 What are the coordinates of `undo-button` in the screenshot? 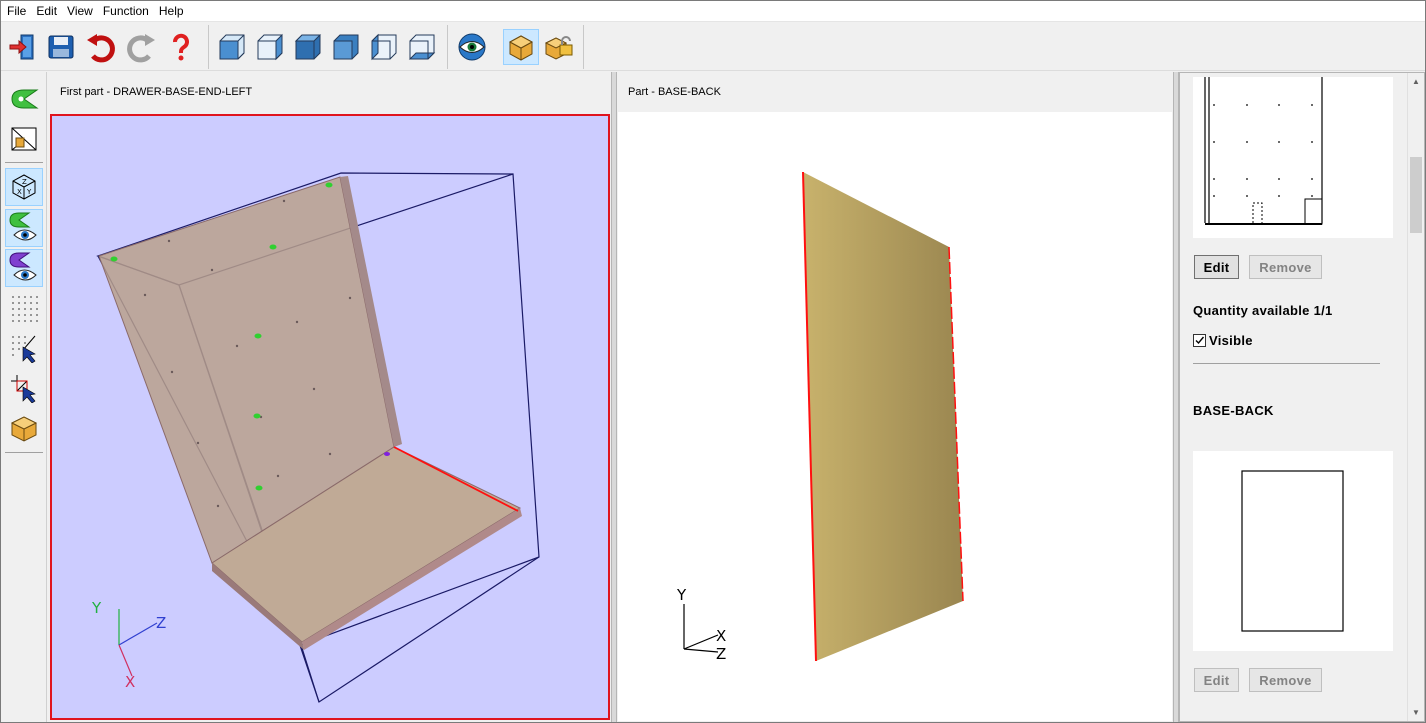 It's located at (101, 47).